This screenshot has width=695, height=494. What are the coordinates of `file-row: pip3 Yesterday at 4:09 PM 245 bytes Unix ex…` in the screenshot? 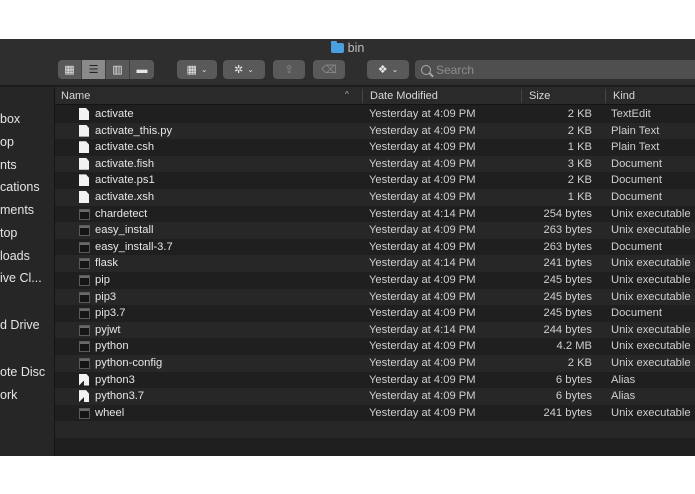 It's located at (375, 297).